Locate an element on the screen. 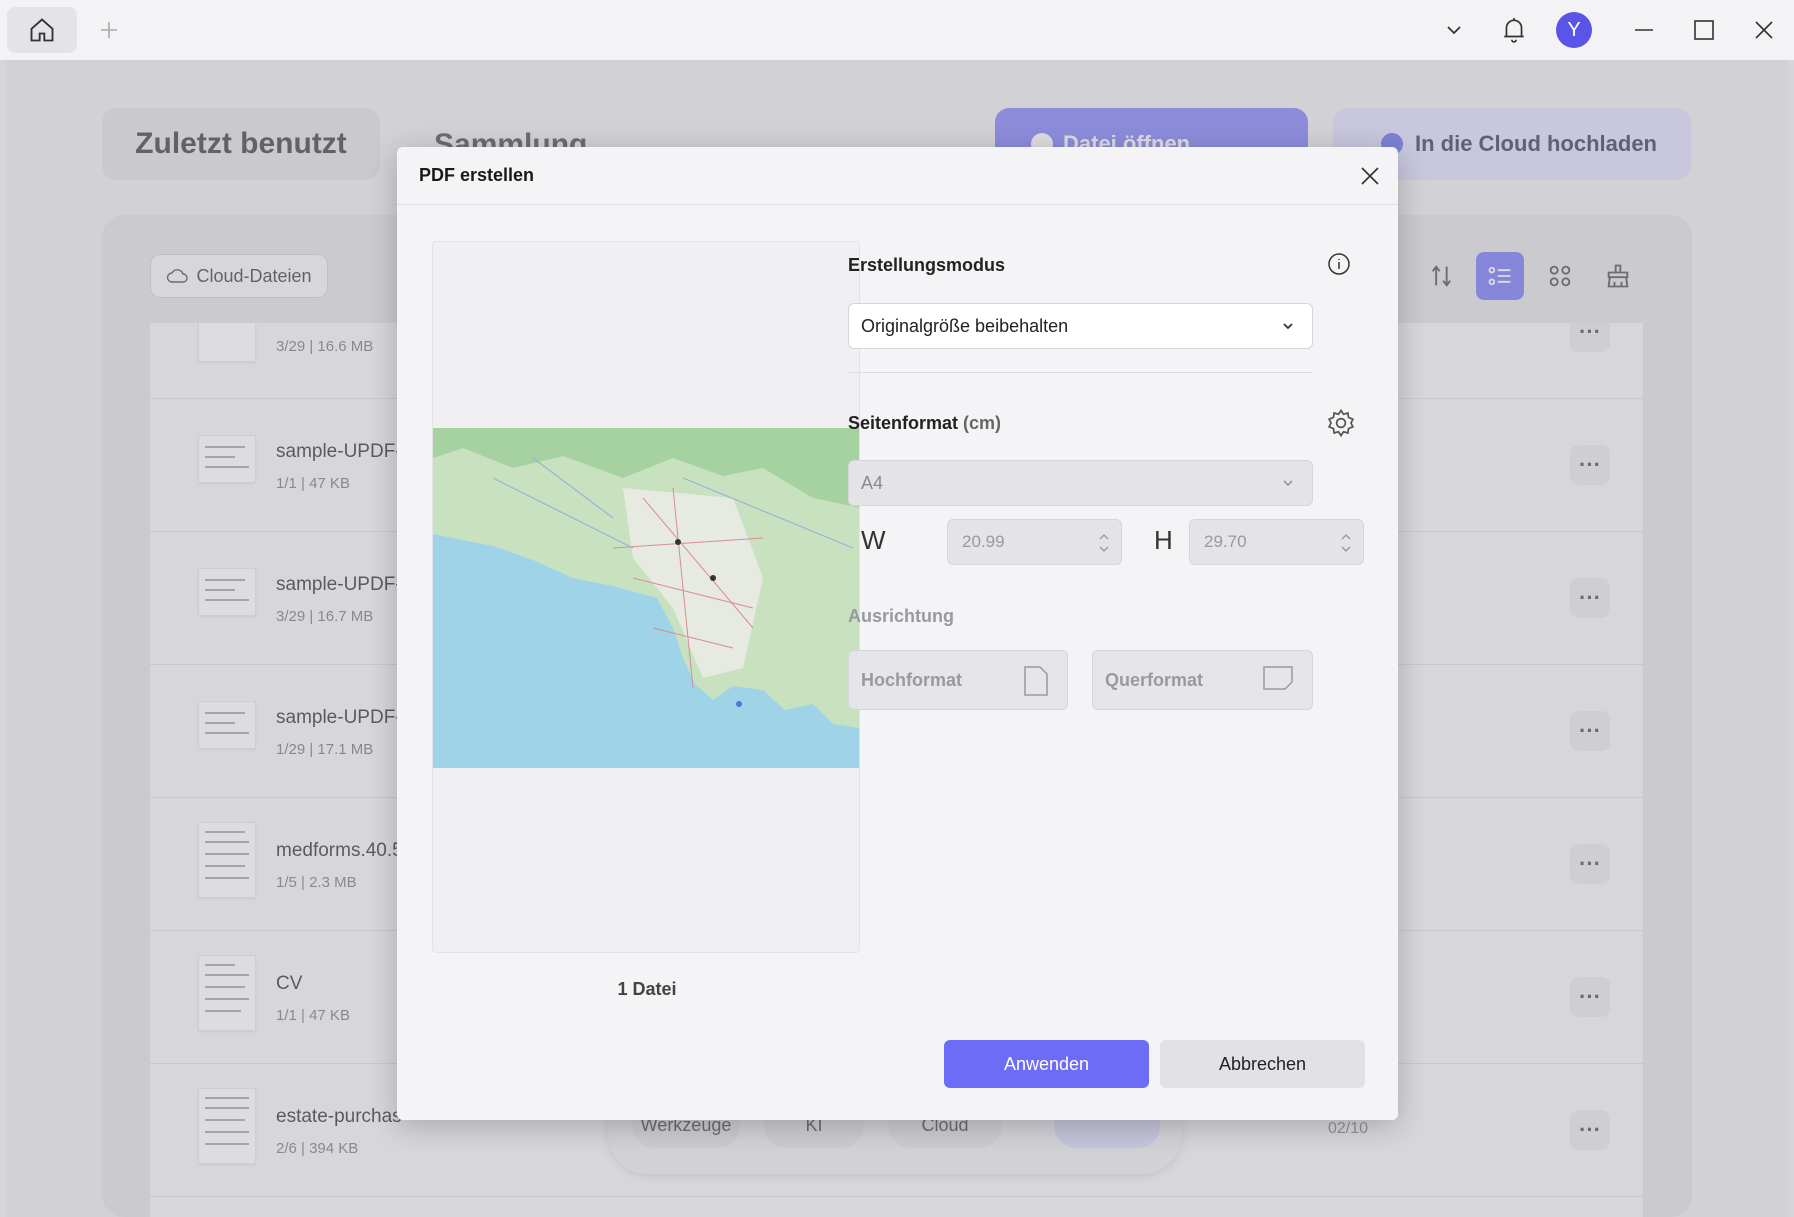 Image resolution: width=1794 pixels, height=1217 pixels. landscape-label: Querformat is located at coordinates (1154, 679).